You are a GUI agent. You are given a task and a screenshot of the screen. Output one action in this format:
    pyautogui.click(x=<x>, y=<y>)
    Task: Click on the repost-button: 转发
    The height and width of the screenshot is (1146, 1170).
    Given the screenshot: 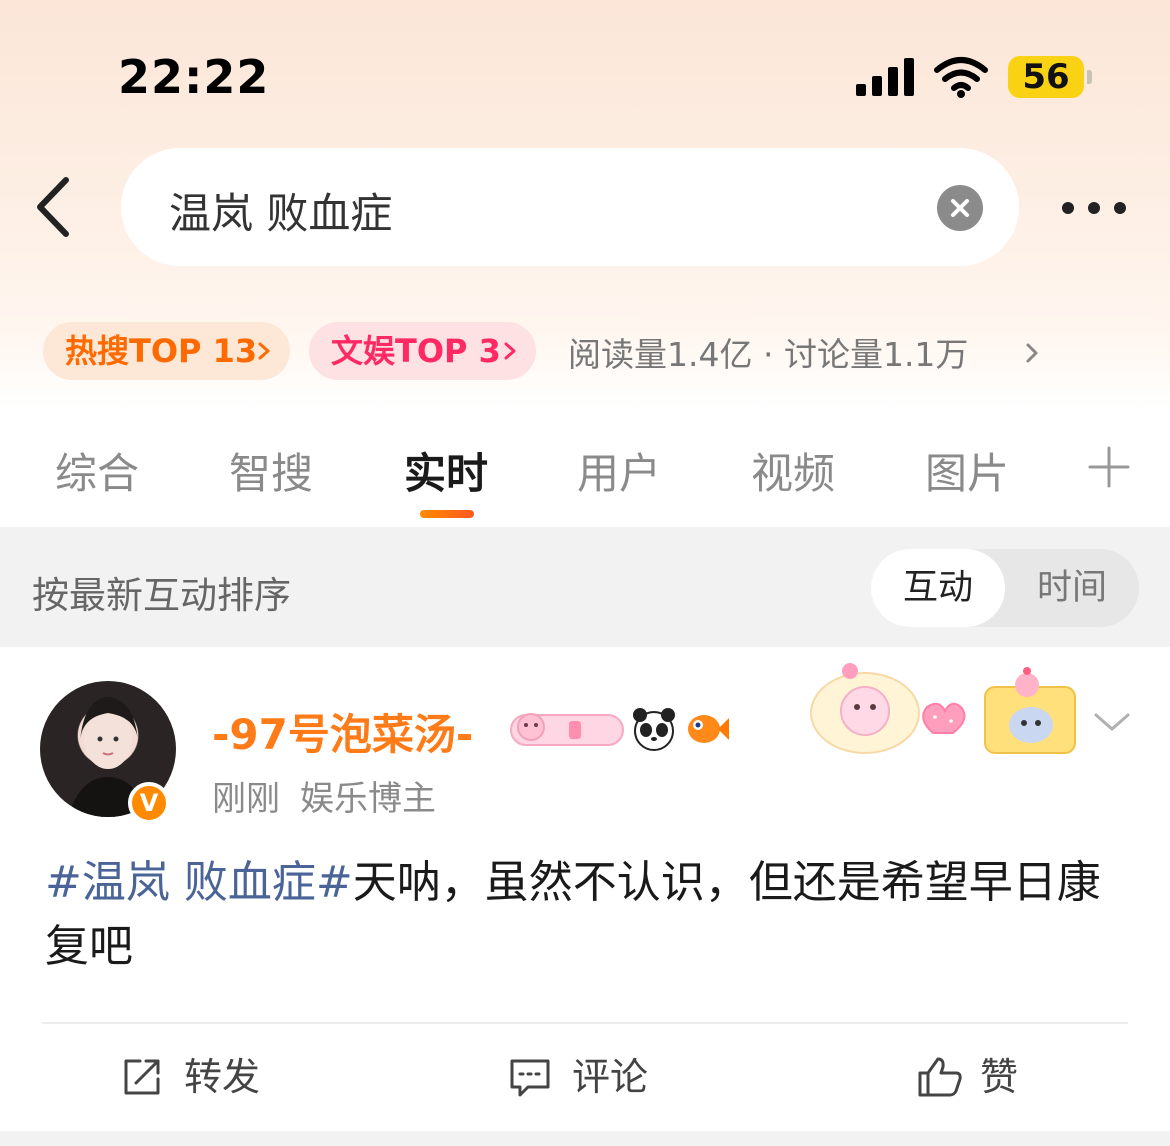 What is the action you would take?
    pyautogui.click(x=200, y=1077)
    